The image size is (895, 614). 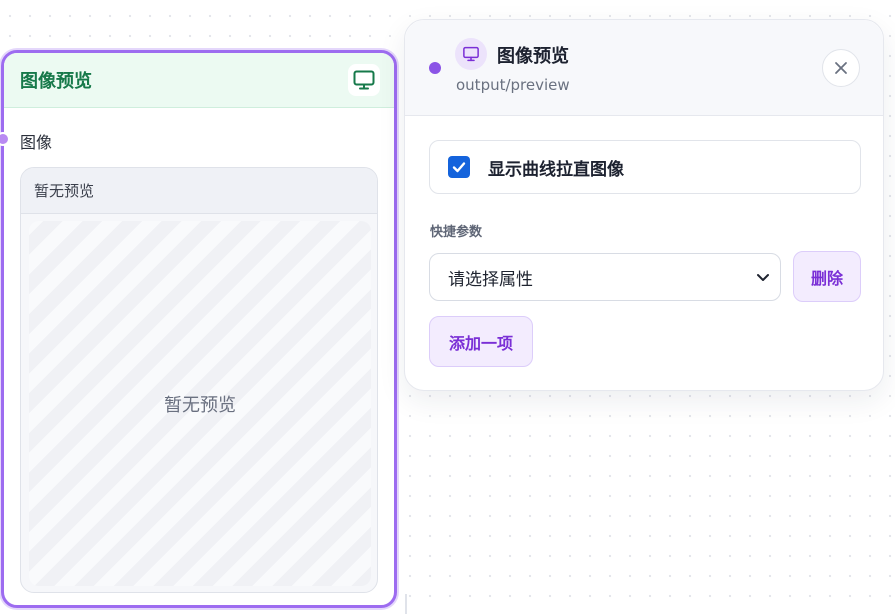 What do you see at coordinates (456, 232) in the screenshot?
I see `quick-params-label: 快捷参数` at bounding box center [456, 232].